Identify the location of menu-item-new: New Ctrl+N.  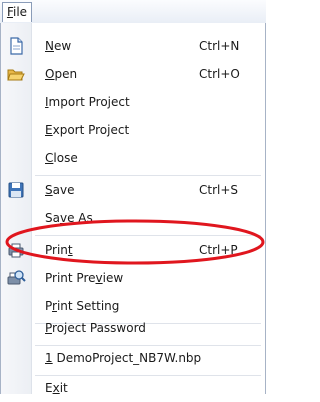
(133, 46).